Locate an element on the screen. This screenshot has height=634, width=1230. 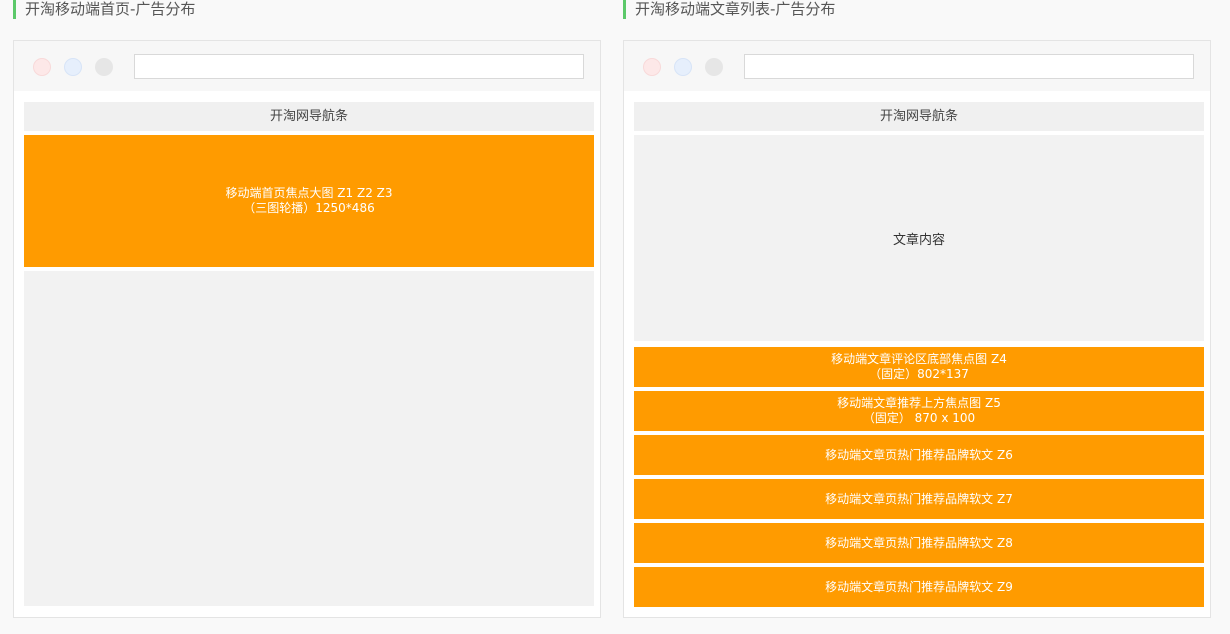
ad-label-line2: （三图轮播）1250*486 is located at coordinates (309, 208).